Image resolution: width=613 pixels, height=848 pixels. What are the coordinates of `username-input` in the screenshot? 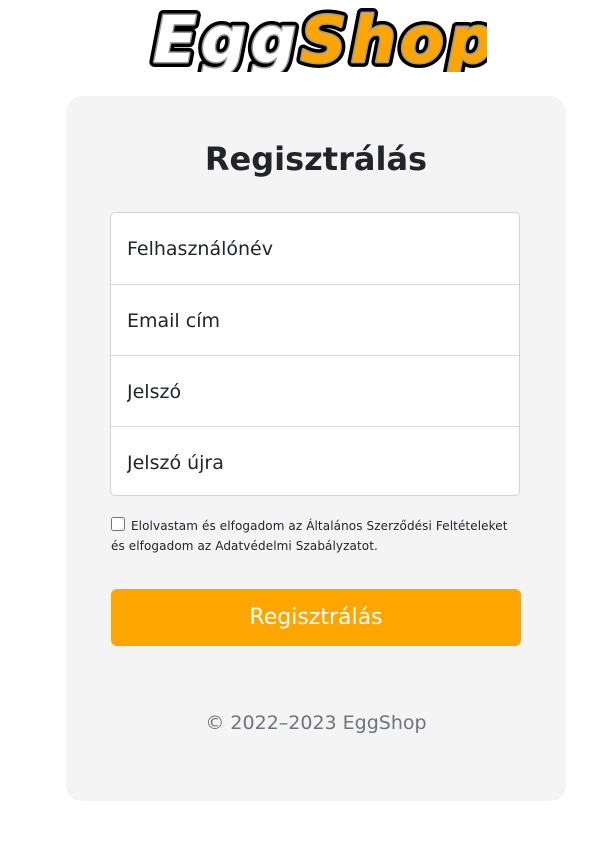 It's located at (315, 248).